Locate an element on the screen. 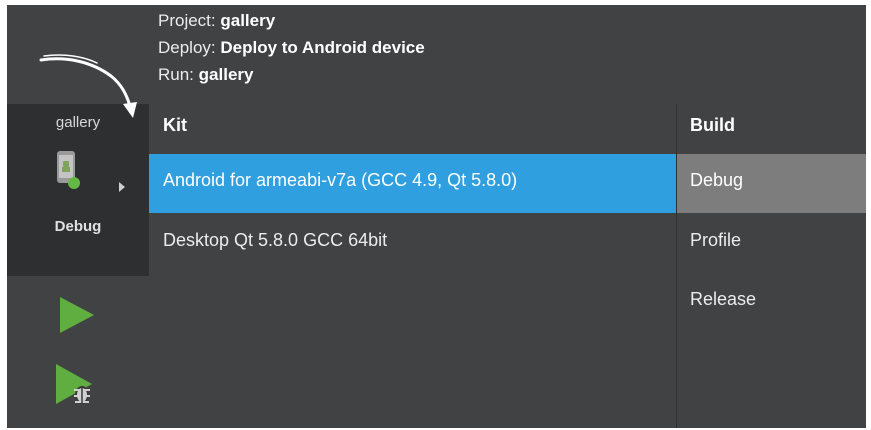 The height and width of the screenshot is (430, 871). build-item-release: Release is located at coordinates (771, 302).